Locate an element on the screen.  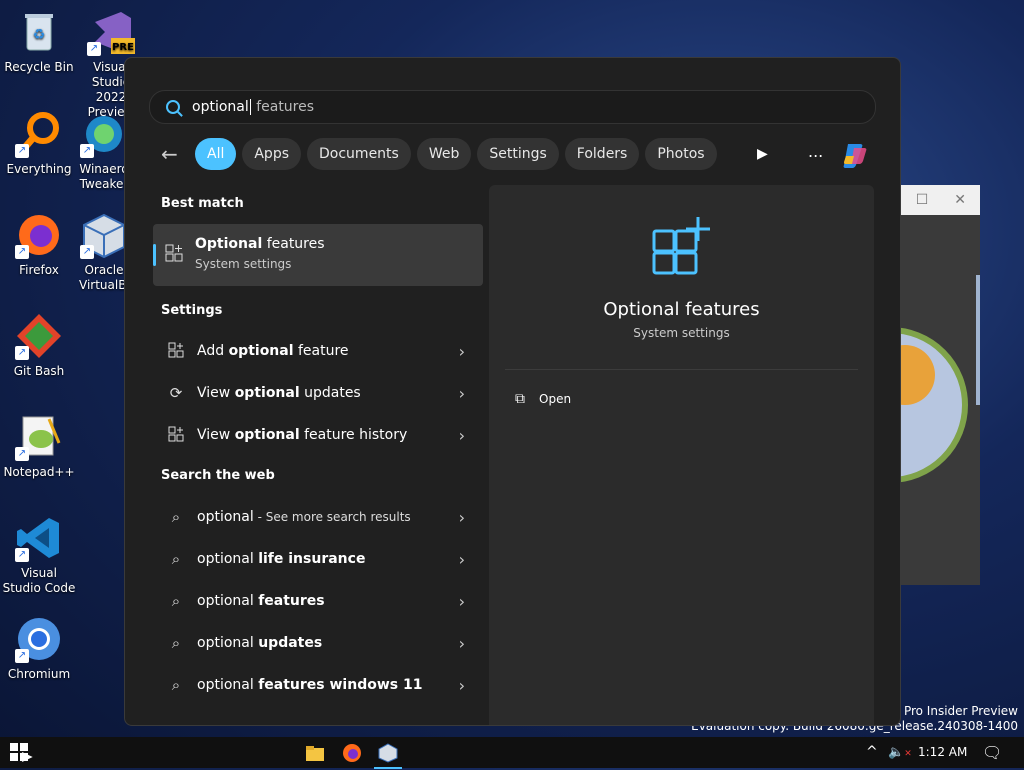
filter-chip-settings: Settings is located at coordinates (518, 154).